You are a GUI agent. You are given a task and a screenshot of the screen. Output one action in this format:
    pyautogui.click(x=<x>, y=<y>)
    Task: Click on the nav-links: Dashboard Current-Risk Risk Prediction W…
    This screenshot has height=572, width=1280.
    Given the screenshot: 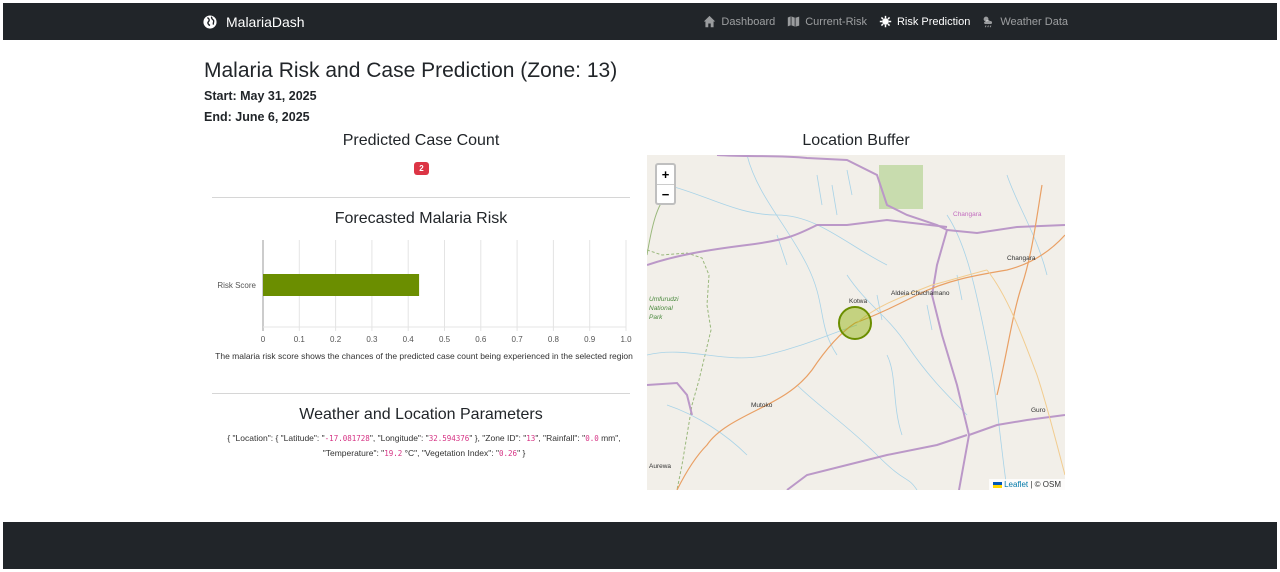 What is the action you would take?
    pyautogui.click(x=885, y=21)
    